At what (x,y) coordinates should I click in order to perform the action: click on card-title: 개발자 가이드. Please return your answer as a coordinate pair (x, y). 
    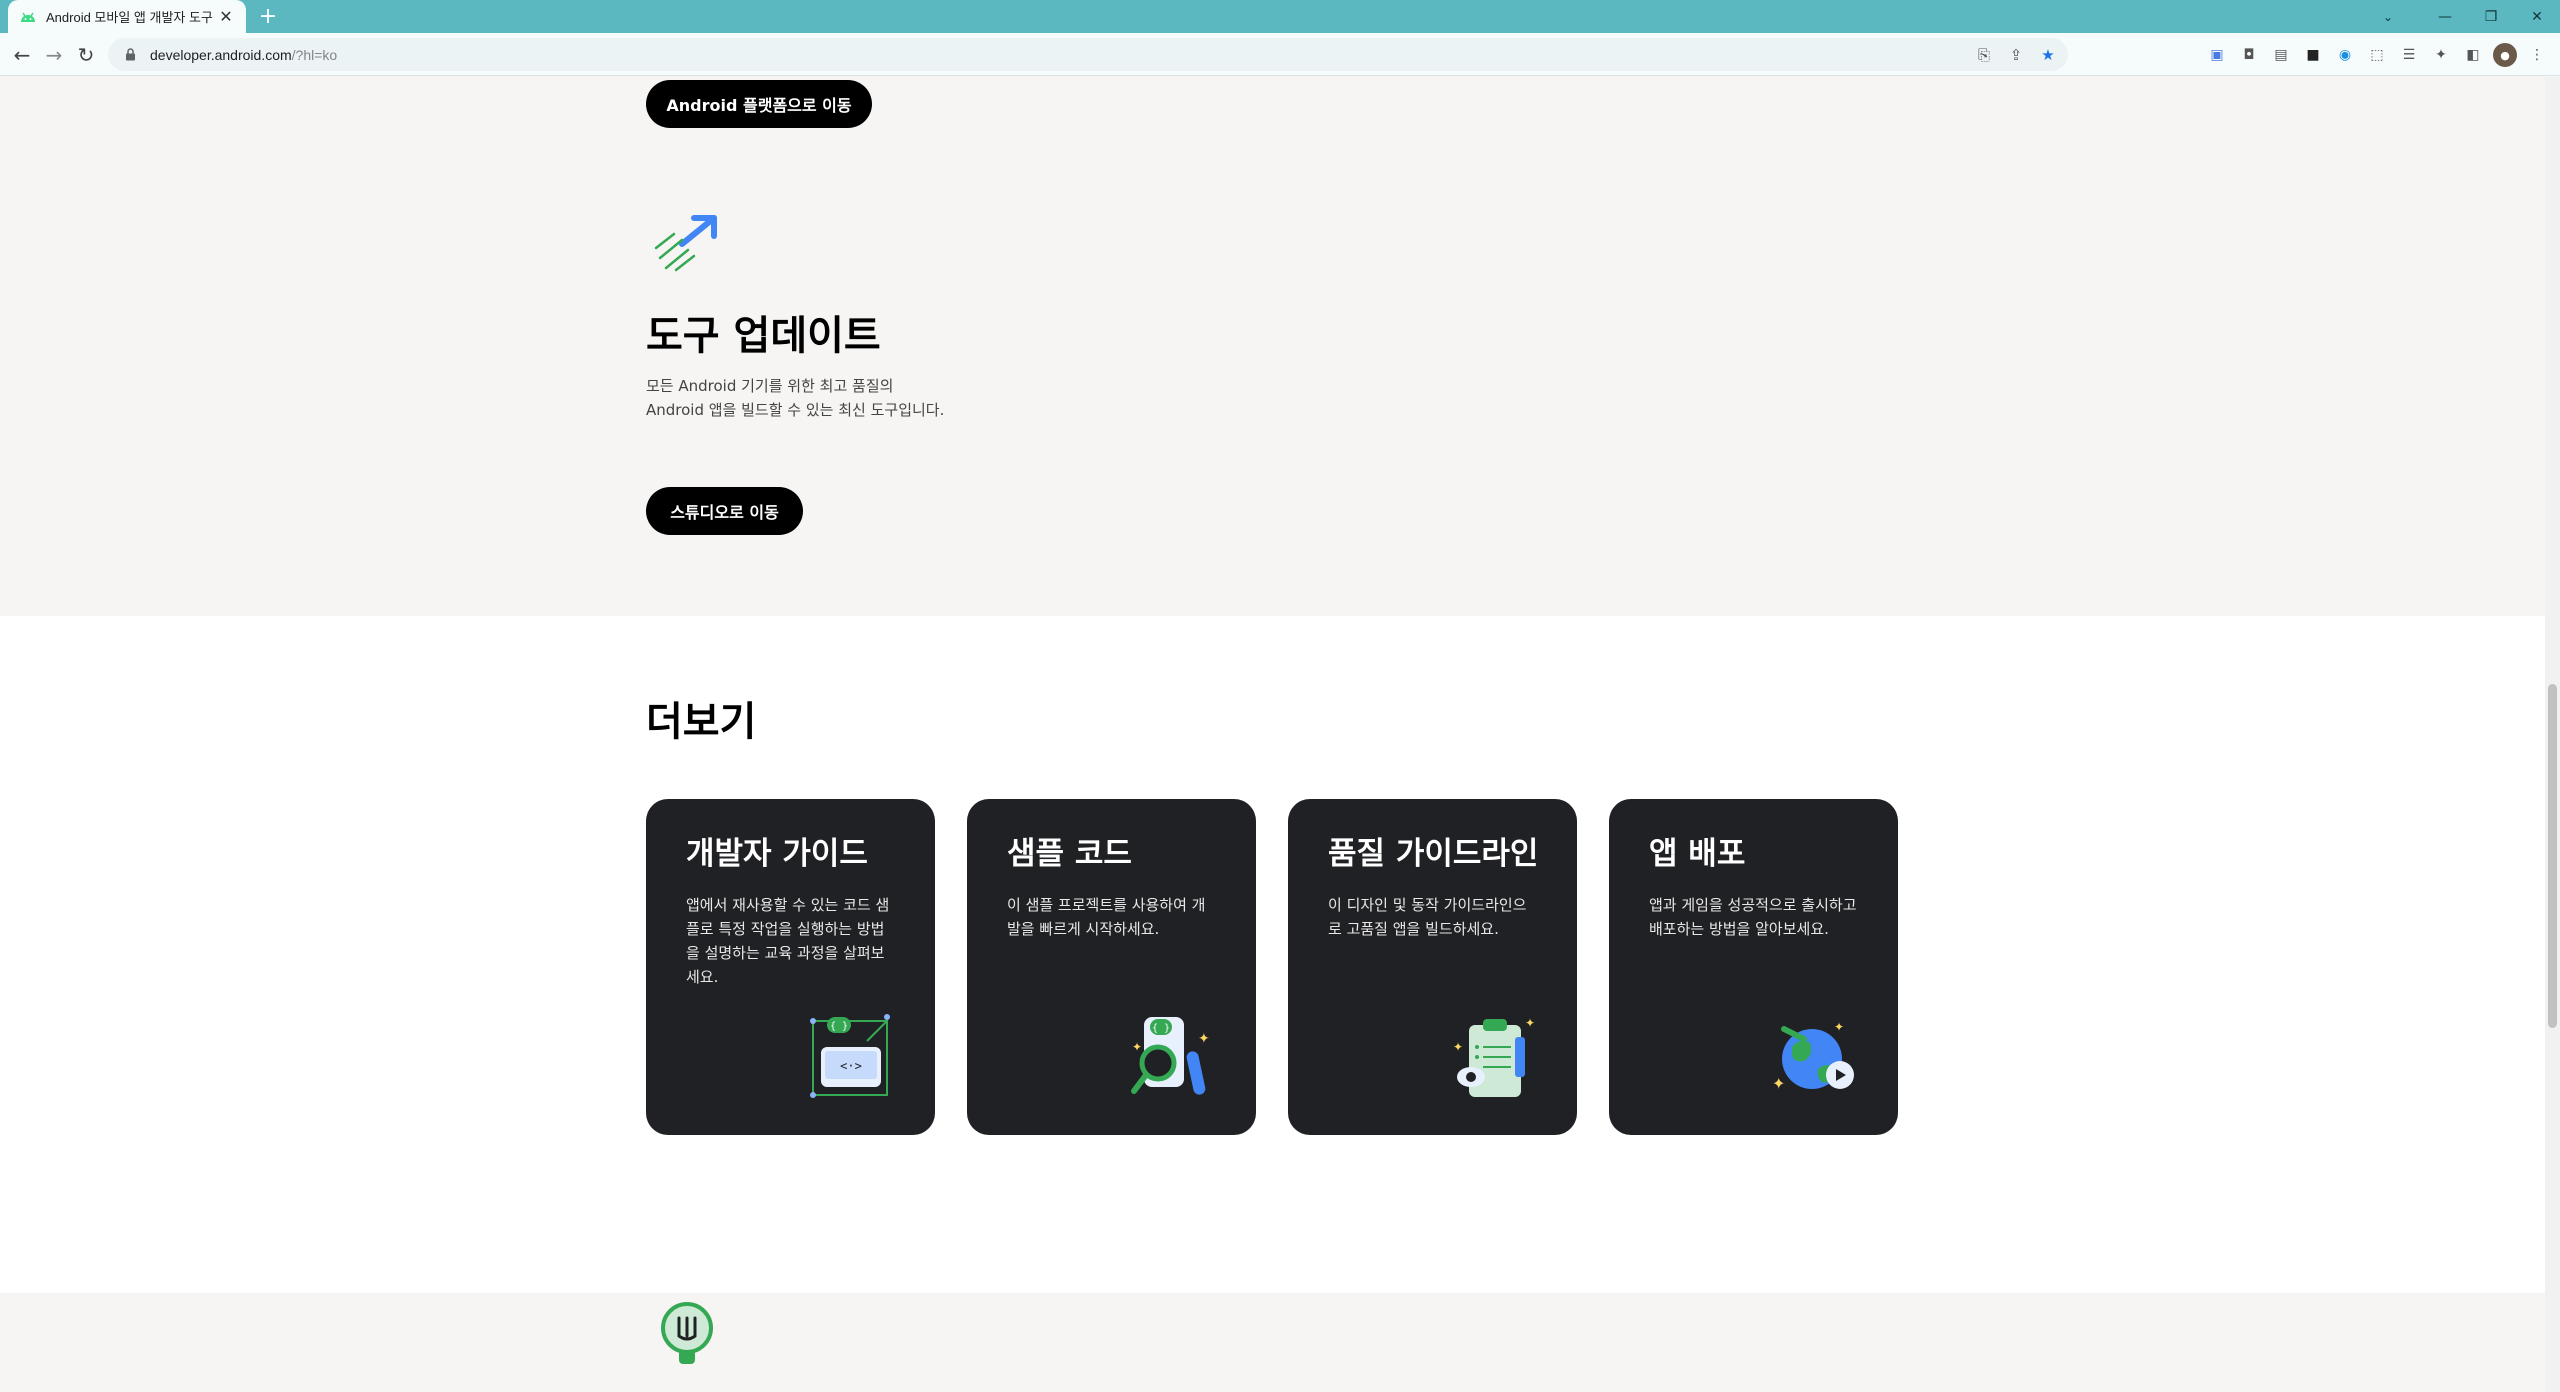
    Looking at the image, I should click on (777, 854).